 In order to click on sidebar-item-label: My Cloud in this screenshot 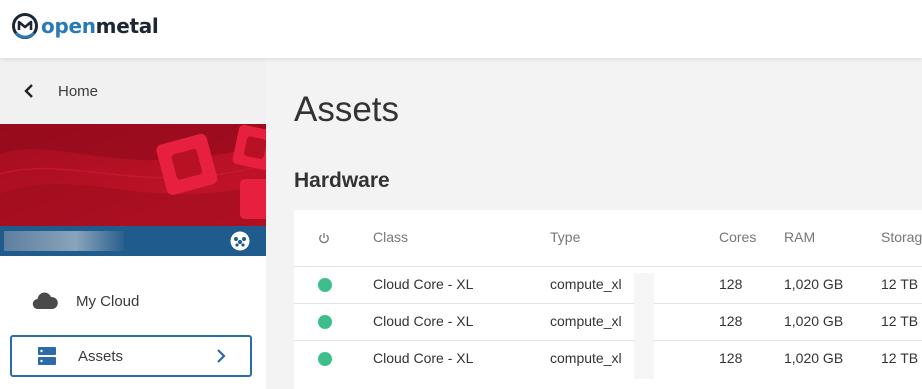, I will do `click(108, 301)`.